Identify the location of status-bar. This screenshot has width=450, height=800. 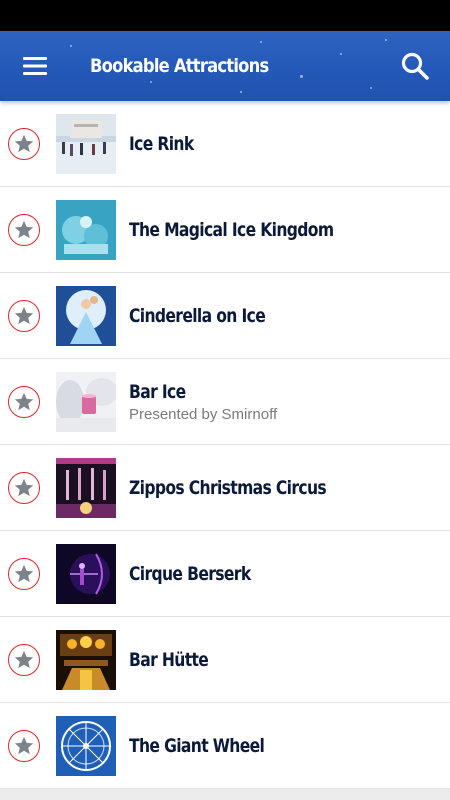
(225, 15).